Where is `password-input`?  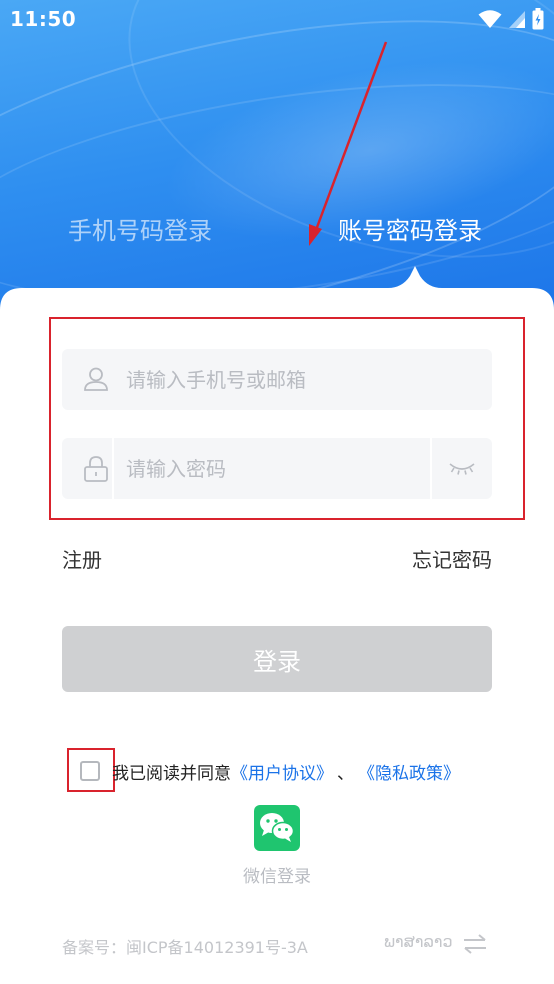
password-input is located at coordinates (276, 468).